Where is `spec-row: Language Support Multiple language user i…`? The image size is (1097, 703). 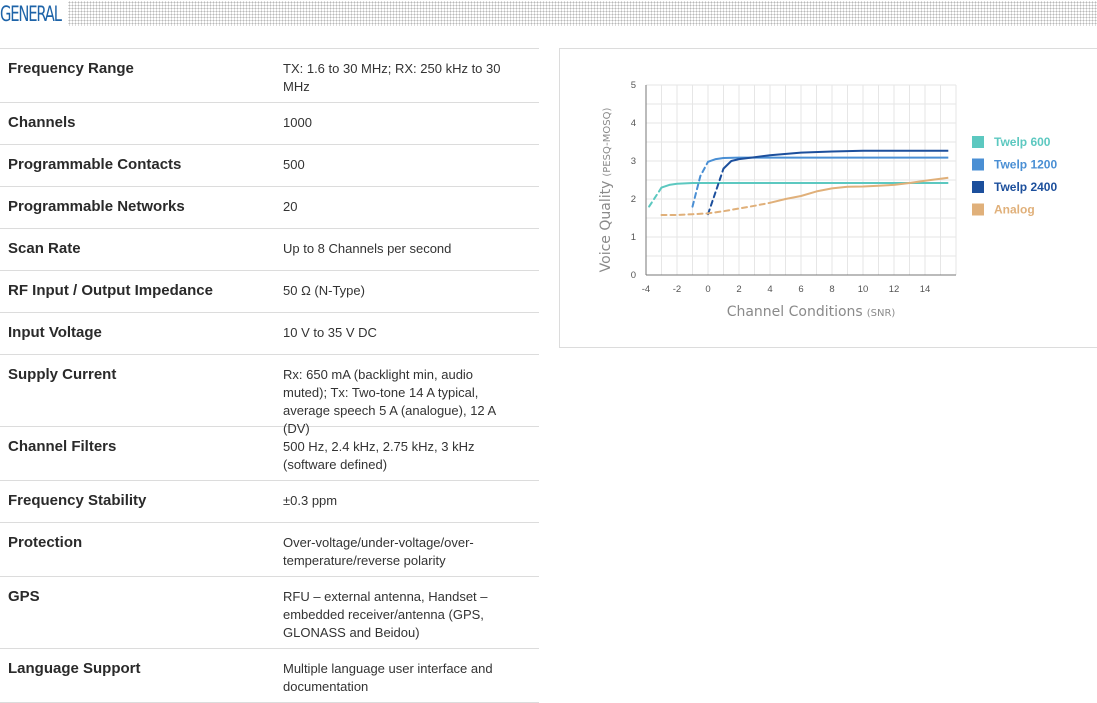 spec-row: Language Support Multiple language user i… is located at coordinates (269, 676).